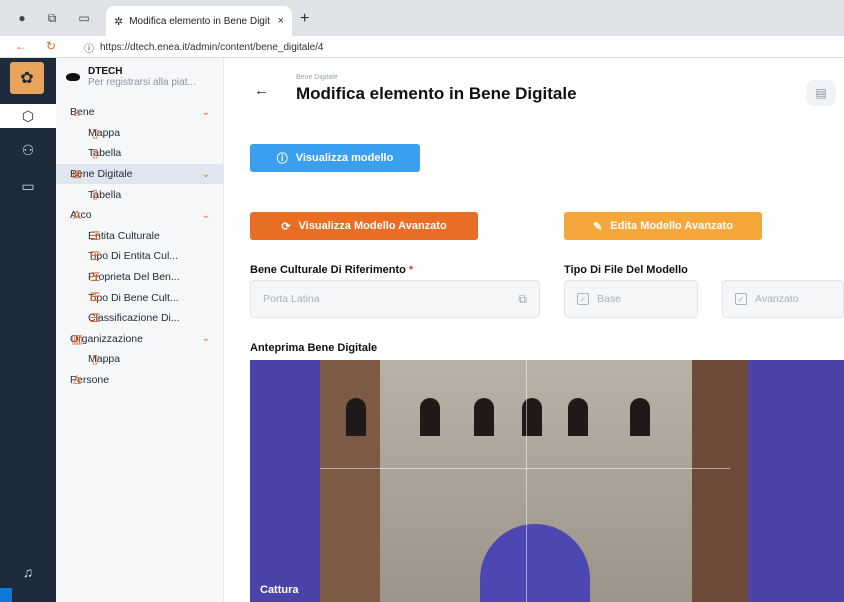 This screenshot has width=844, height=602. I want to click on edita-modello-avanzato-button: ✎ Edita Modello Avanzato, so click(663, 226).